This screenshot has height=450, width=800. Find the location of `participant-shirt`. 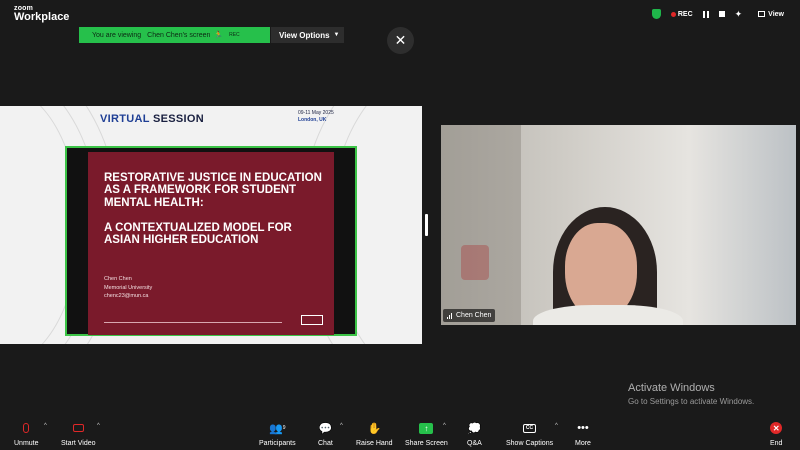

participant-shirt is located at coordinates (608, 315).